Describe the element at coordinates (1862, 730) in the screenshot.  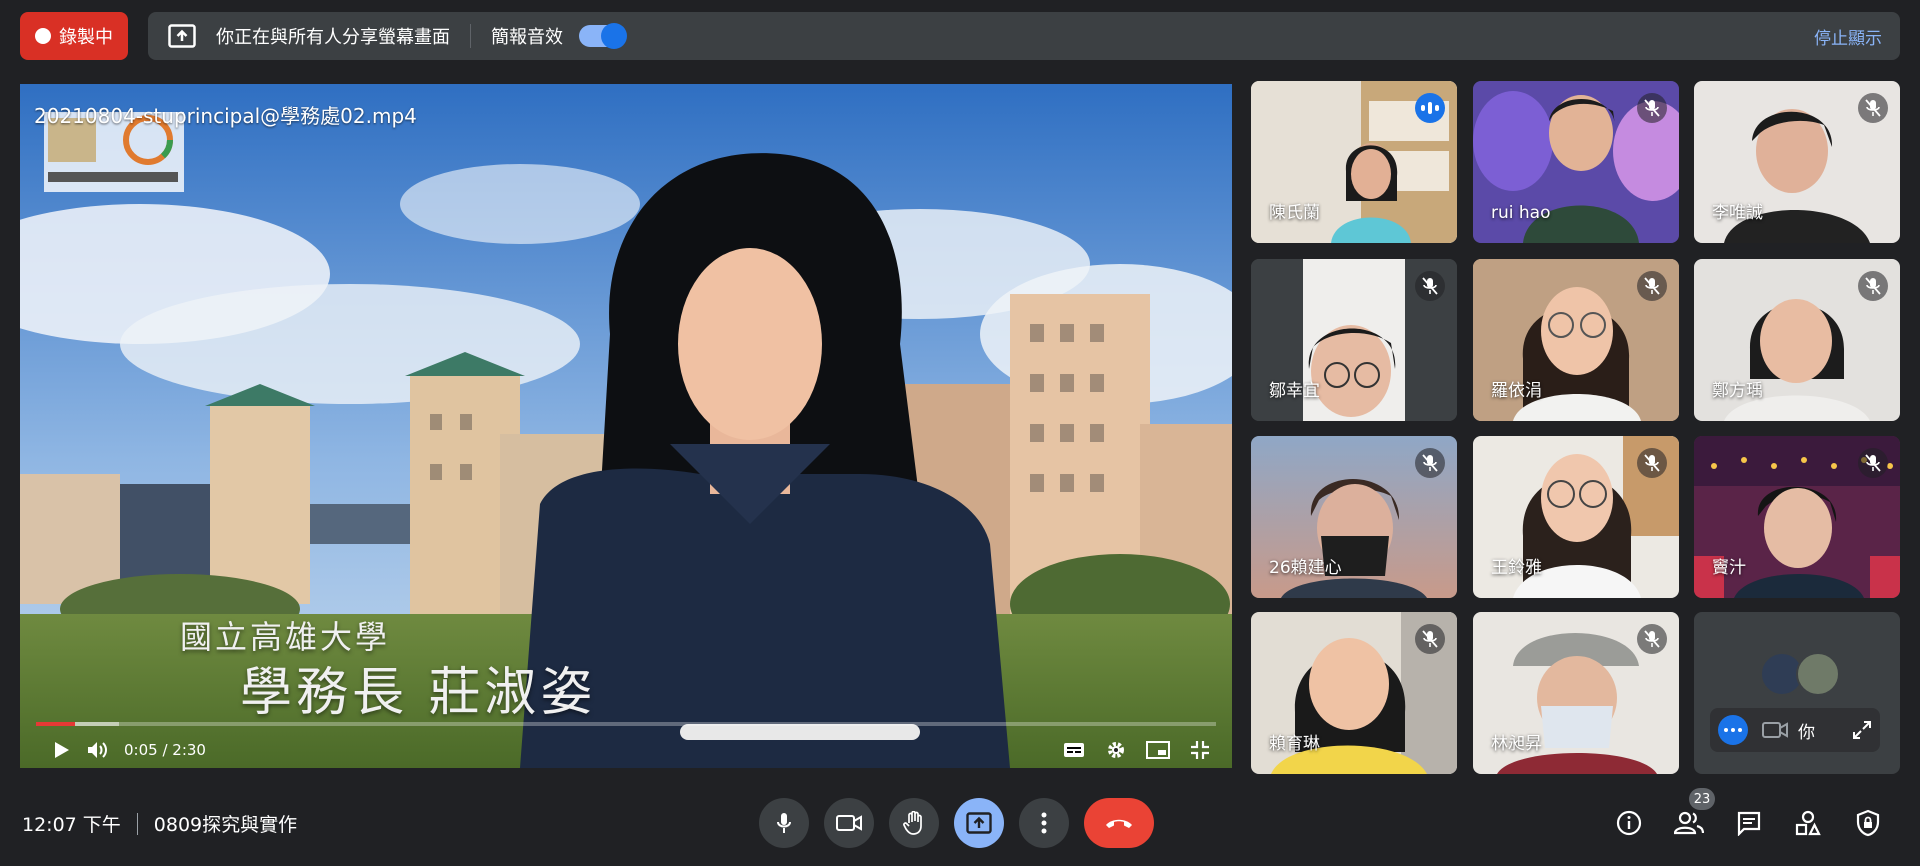
I see `expand-icon` at that location.